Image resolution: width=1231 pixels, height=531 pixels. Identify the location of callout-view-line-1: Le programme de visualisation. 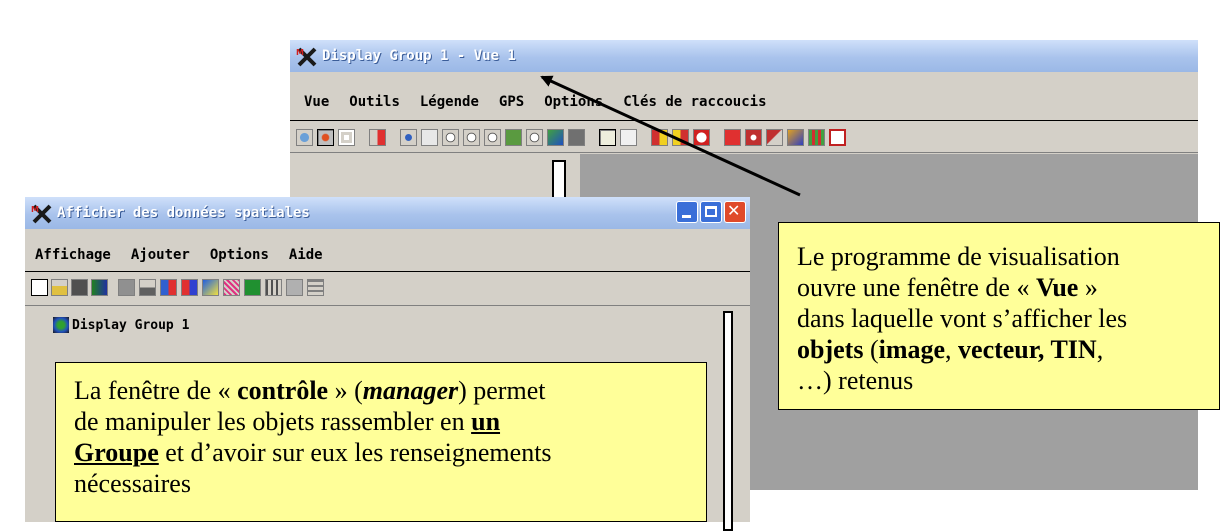
(958, 256).